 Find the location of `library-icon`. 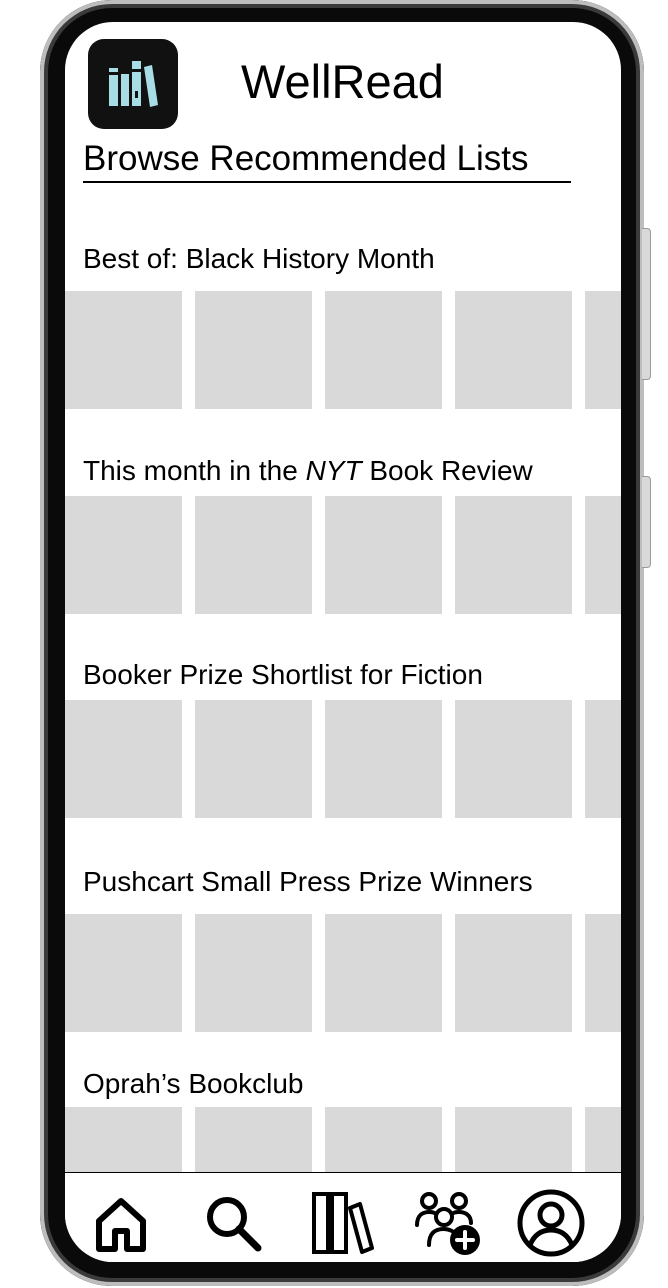

library-icon is located at coordinates (343, 1223).